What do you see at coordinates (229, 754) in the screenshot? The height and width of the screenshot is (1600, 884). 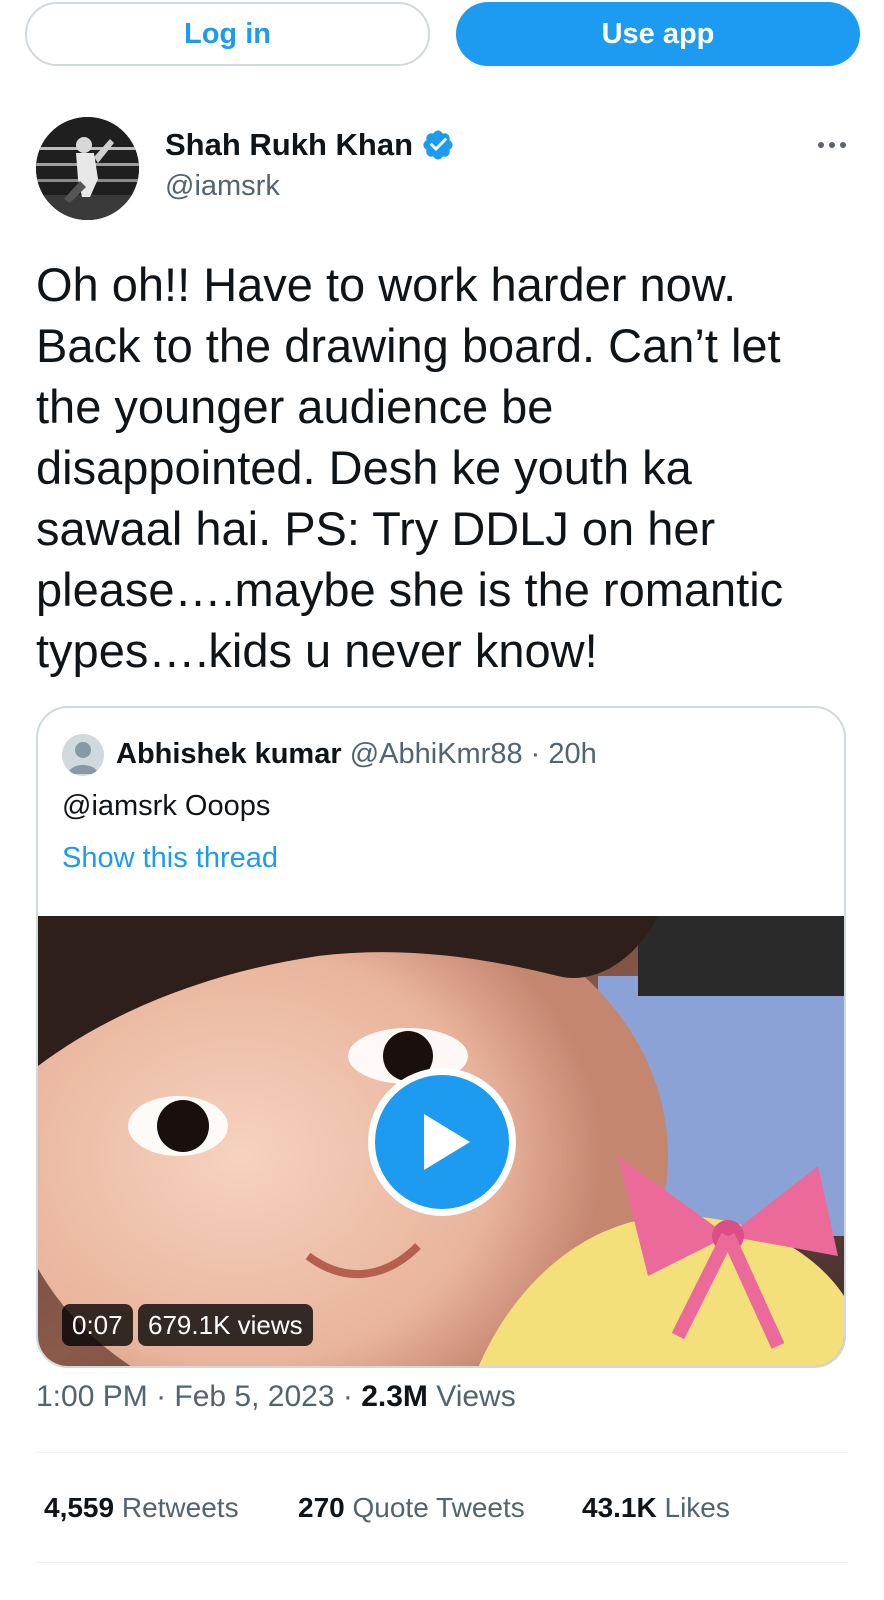 I see `quoted-author-name: Abhishek kumar` at bounding box center [229, 754].